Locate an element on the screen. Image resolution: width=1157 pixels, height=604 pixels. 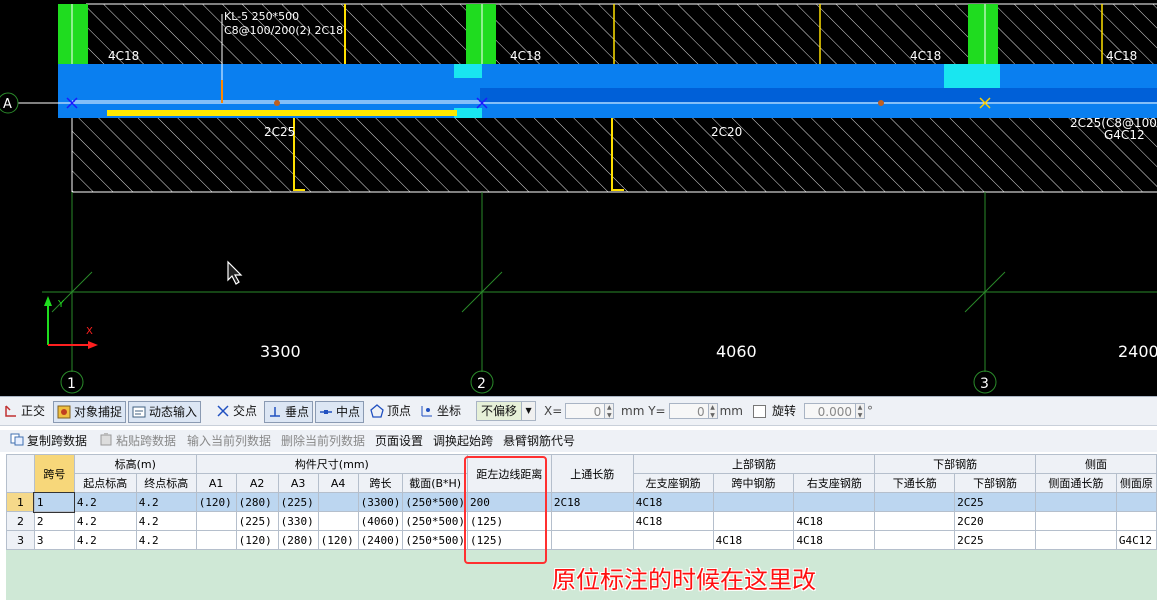
dynamic-input-button: 动态输入 is located at coordinates (165, 412).